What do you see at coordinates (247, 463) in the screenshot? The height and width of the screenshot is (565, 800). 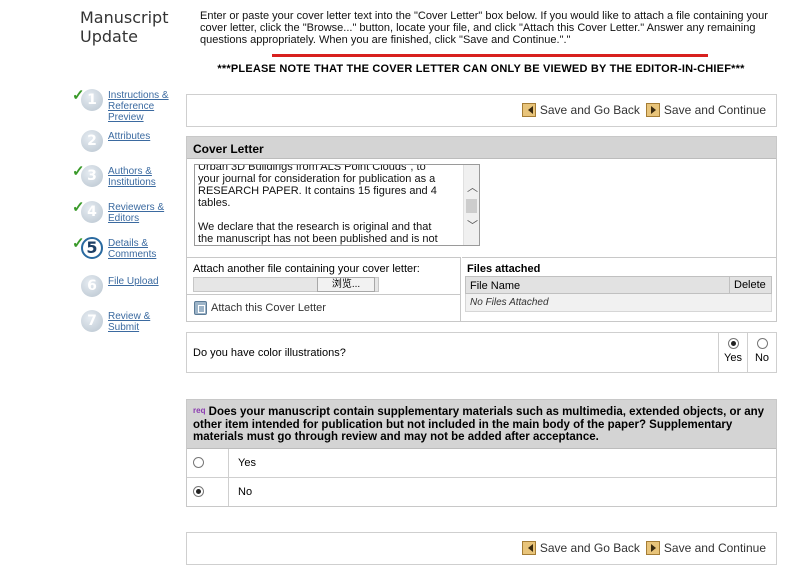 I see `supplementary-yes-label: Yes` at bounding box center [247, 463].